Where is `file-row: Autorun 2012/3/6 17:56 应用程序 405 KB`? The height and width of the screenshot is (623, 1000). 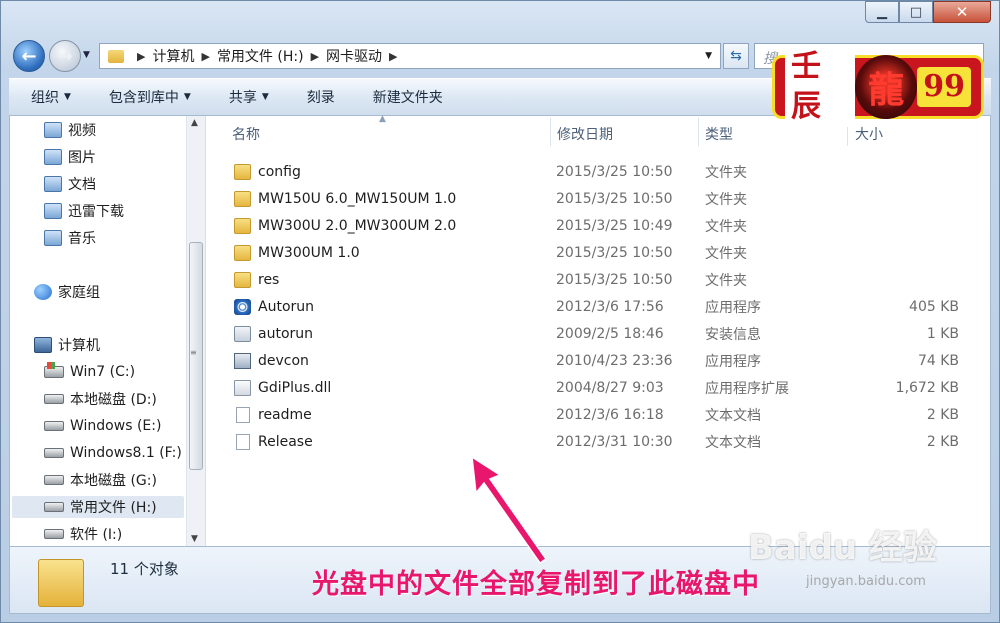 file-row: Autorun 2012/3/6 17:56 应用程序 405 KB is located at coordinates (598, 306).